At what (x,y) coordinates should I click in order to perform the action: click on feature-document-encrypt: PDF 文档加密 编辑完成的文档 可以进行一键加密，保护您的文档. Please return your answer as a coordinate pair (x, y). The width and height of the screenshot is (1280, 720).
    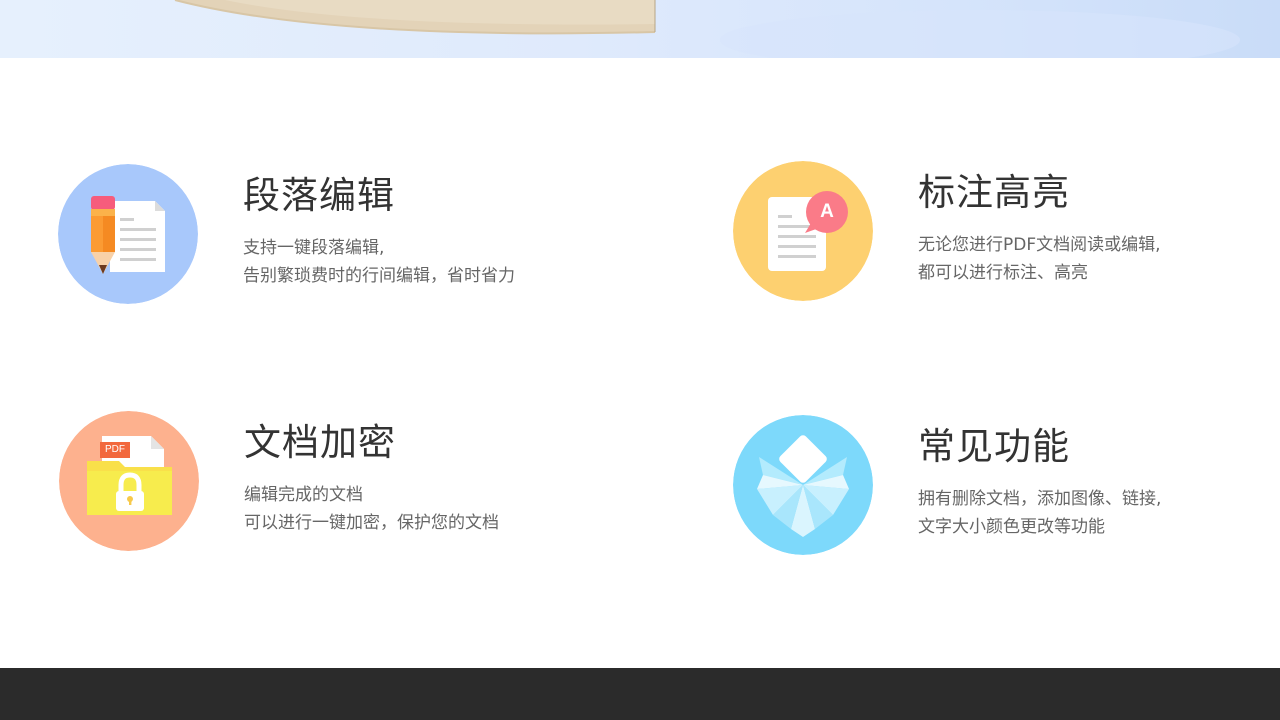
    Looking at the image, I should click on (339, 486).